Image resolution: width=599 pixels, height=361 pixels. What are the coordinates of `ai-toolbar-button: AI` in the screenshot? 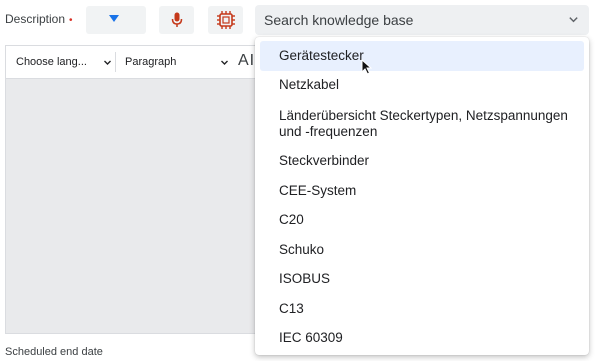 It's located at (246, 61).